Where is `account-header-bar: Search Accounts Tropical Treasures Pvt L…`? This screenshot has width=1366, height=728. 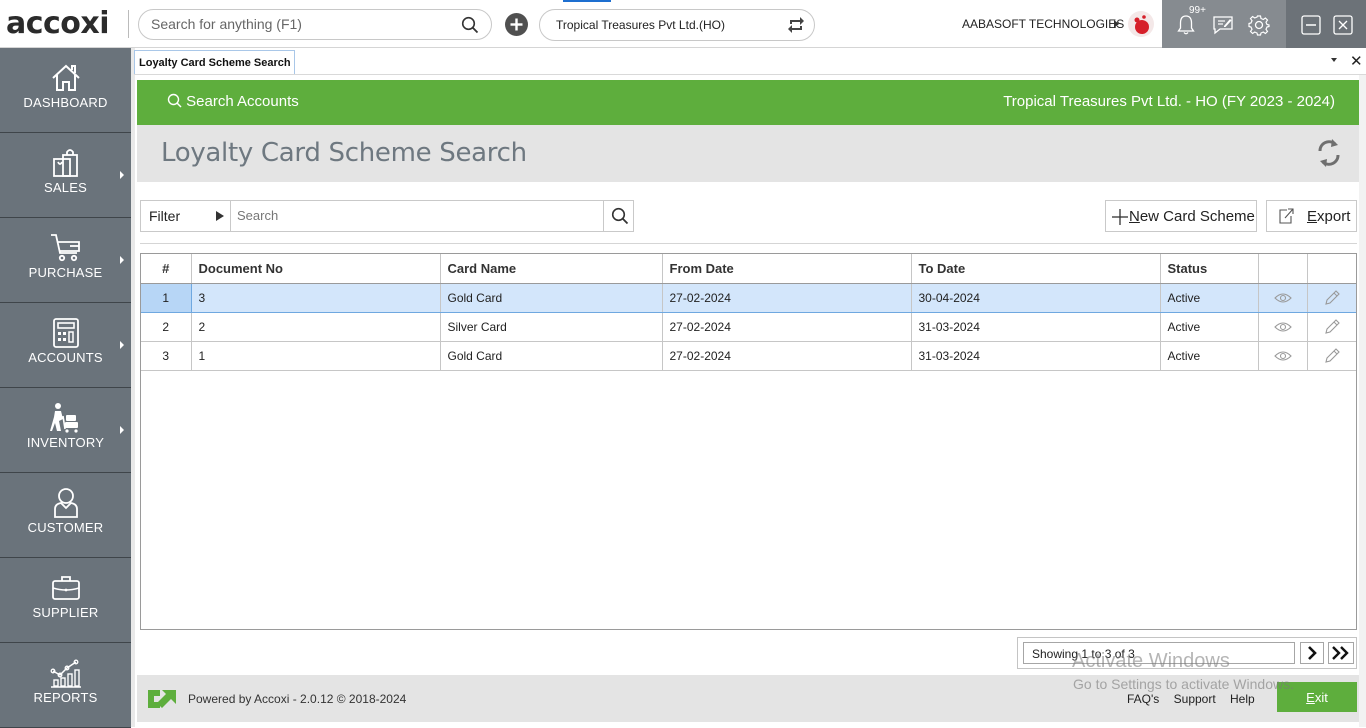 account-header-bar: Search Accounts Tropical Treasures Pvt L… is located at coordinates (748, 102).